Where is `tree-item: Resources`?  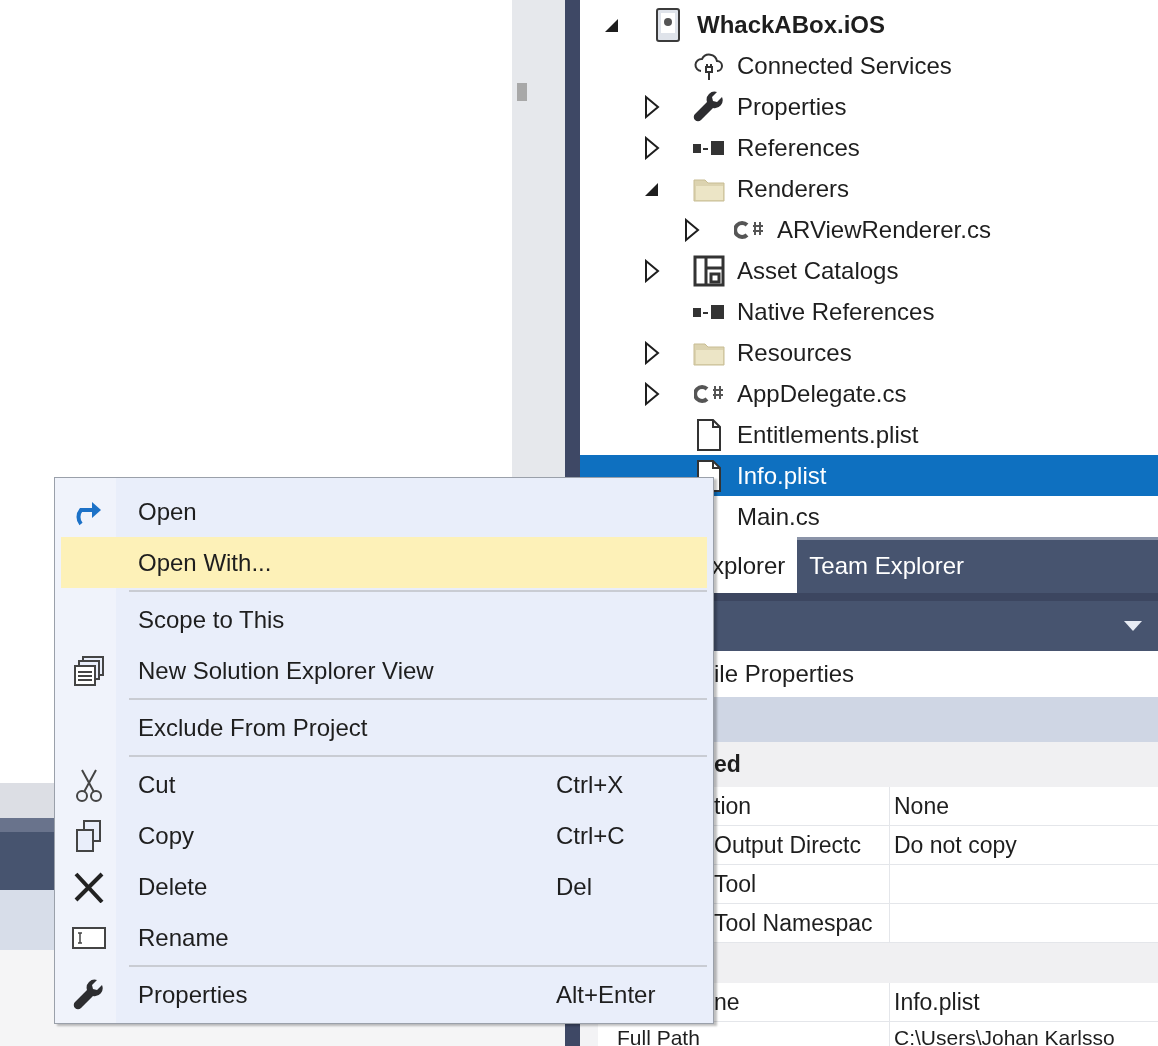
tree-item: Resources is located at coordinates (869, 352).